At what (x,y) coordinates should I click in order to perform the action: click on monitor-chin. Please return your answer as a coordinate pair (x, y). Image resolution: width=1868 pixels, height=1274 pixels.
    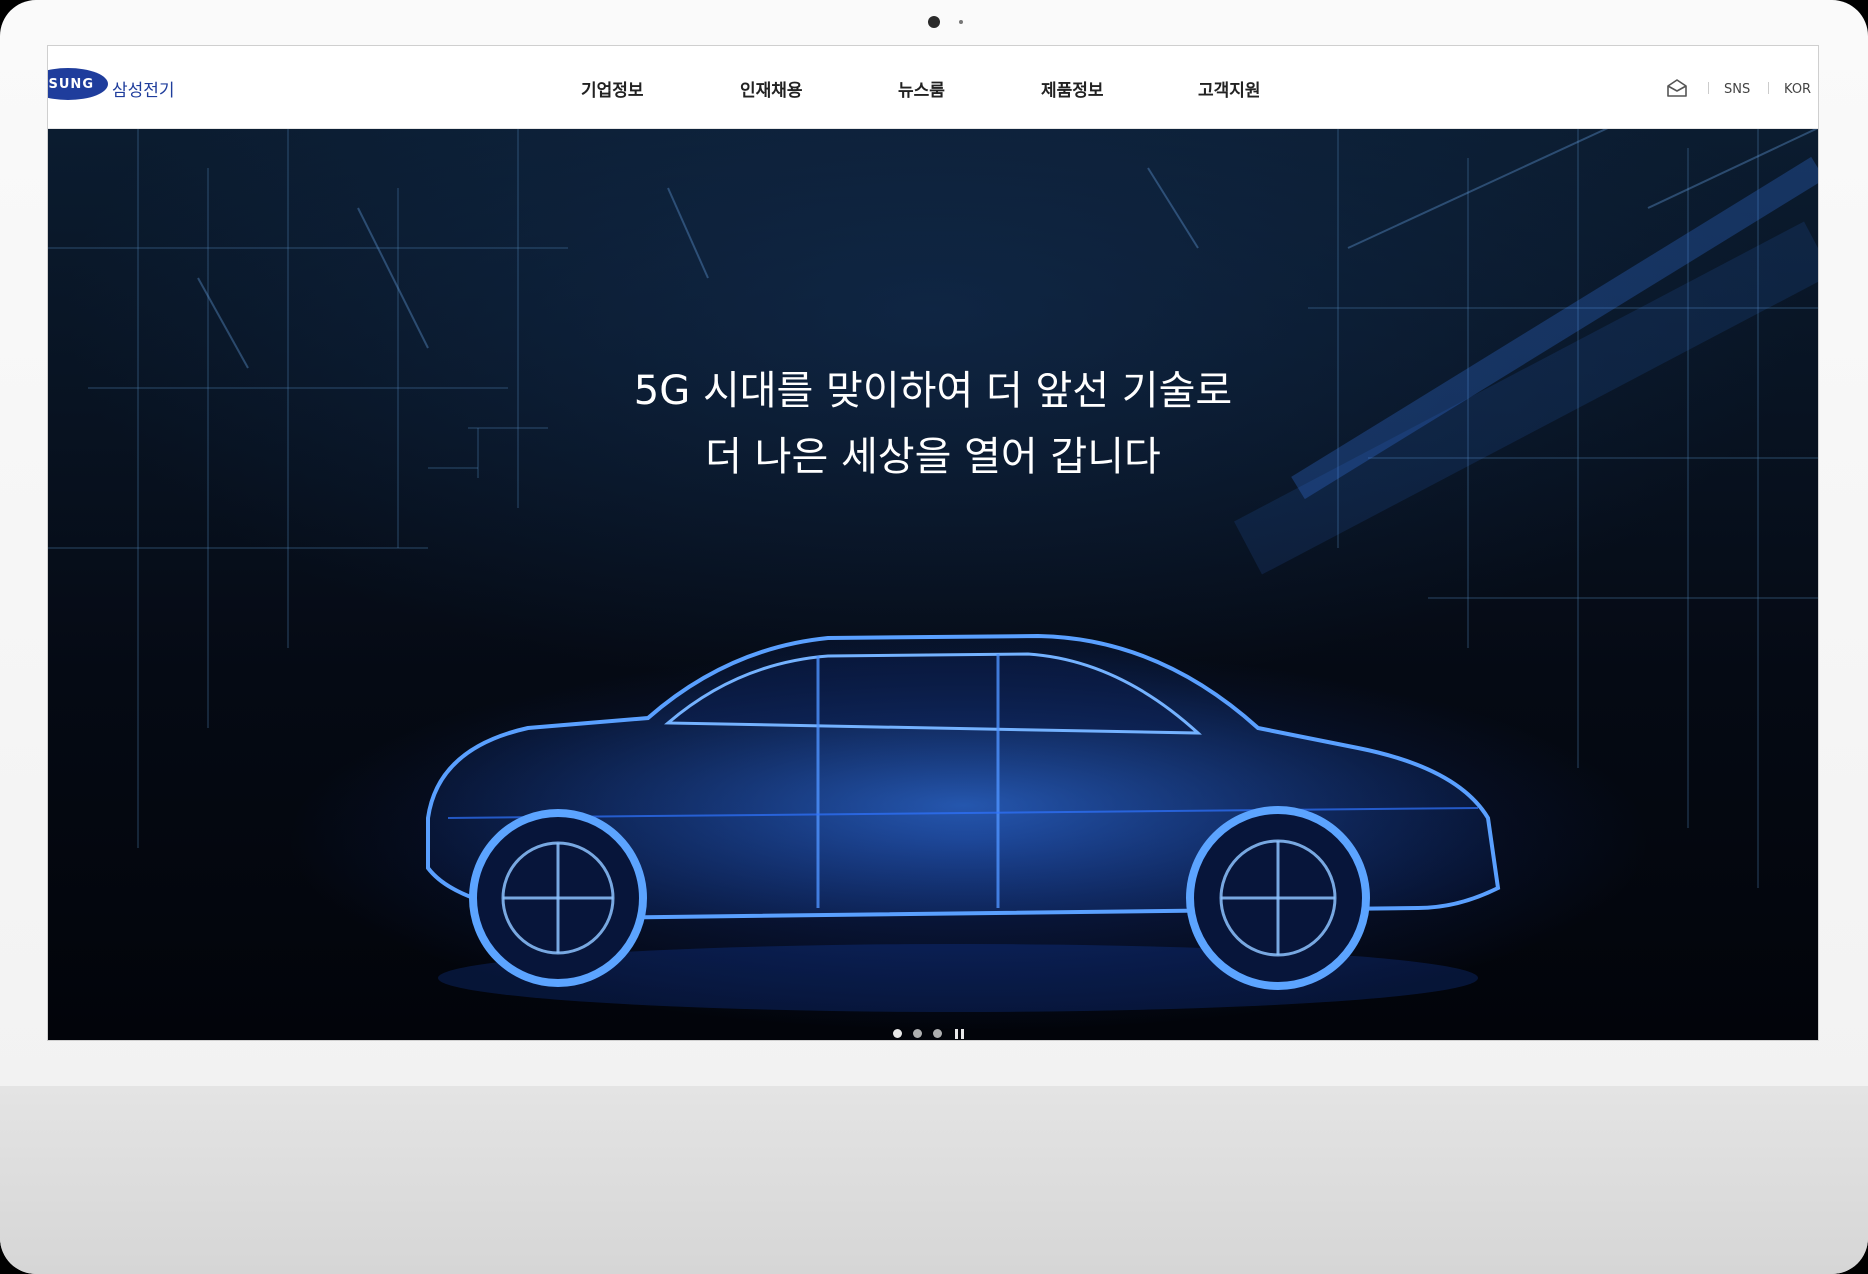
    Looking at the image, I should click on (934, 1180).